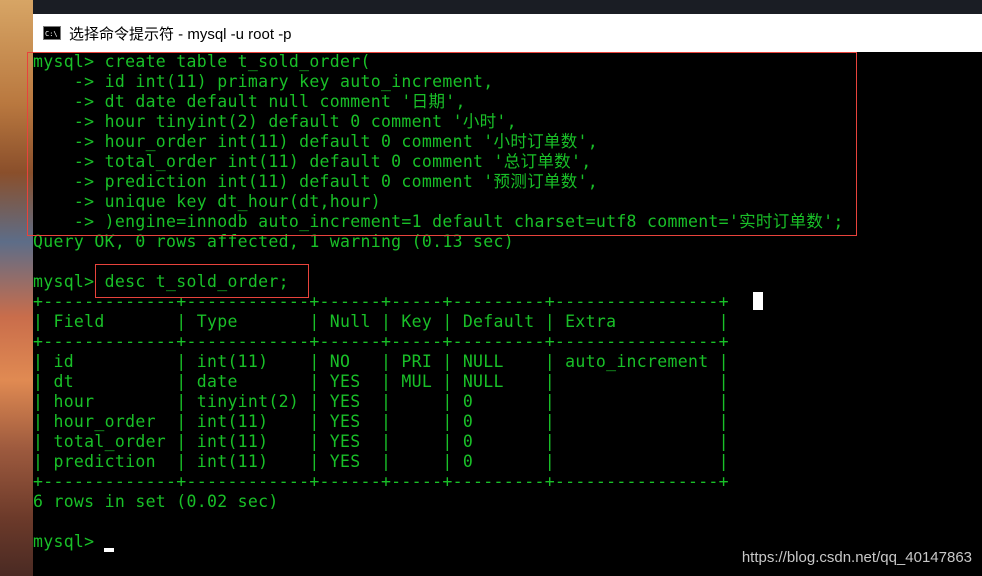  What do you see at coordinates (52, 33) in the screenshot?
I see `cmd-icon: C:\` at bounding box center [52, 33].